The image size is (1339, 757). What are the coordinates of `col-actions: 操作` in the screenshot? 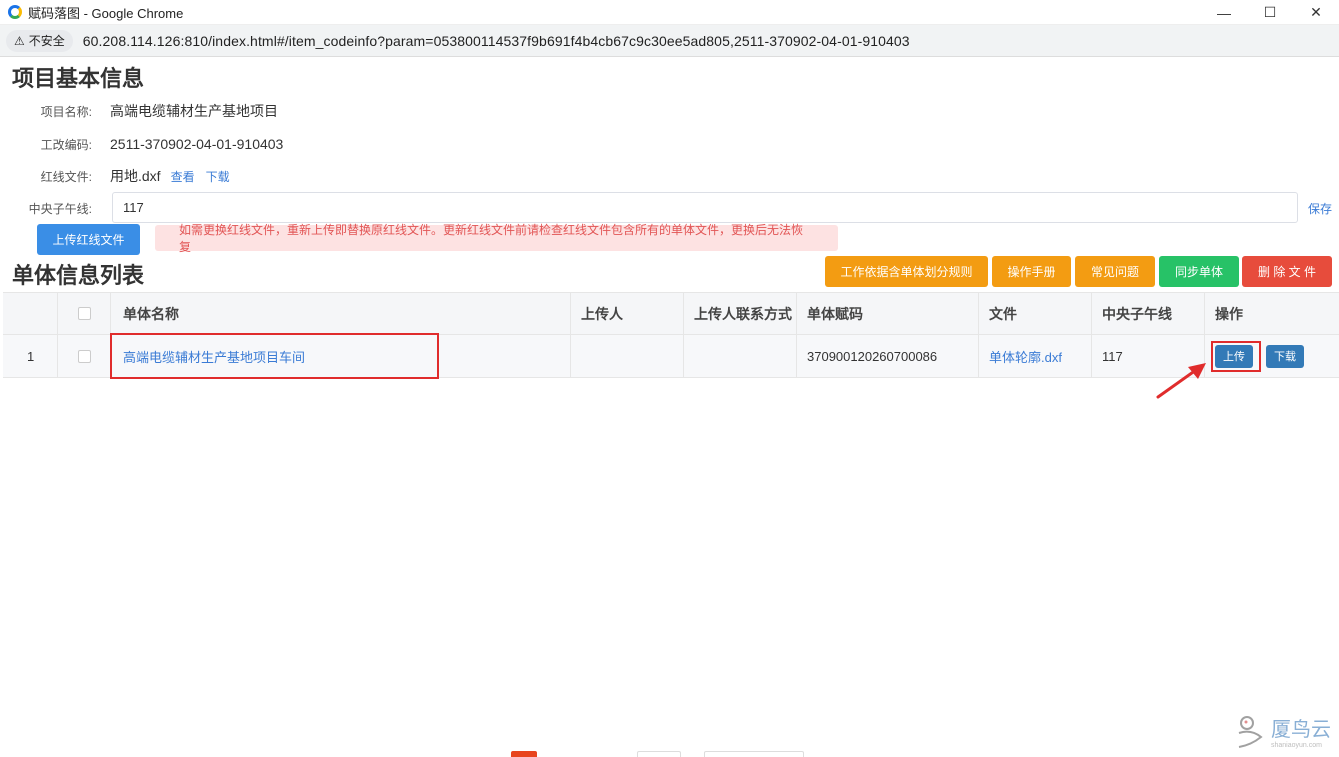 It's located at (1229, 313).